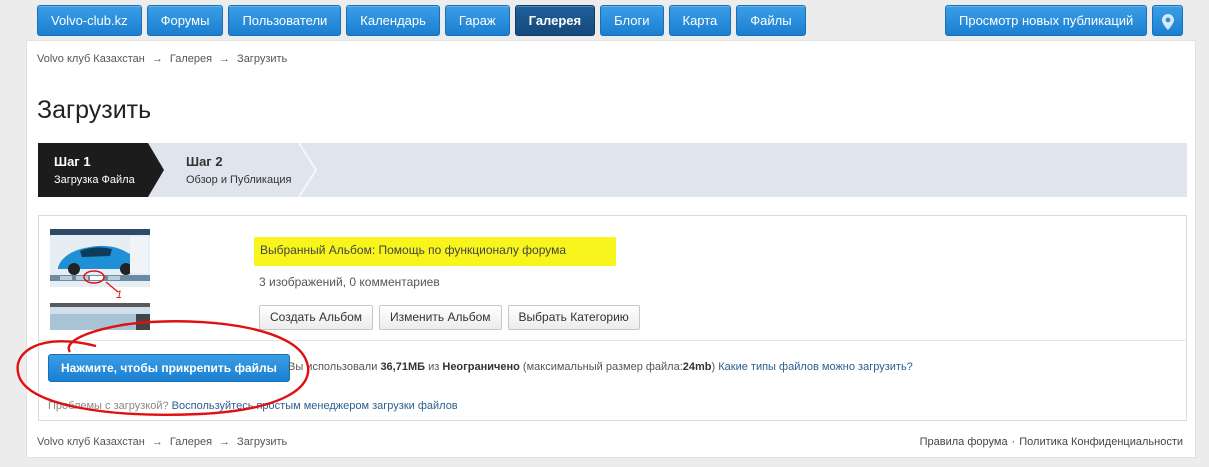  Describe the element at coordinates (573, 317) in the screenshot. I see `select-category-button: Выбрать Категорию` at that location.